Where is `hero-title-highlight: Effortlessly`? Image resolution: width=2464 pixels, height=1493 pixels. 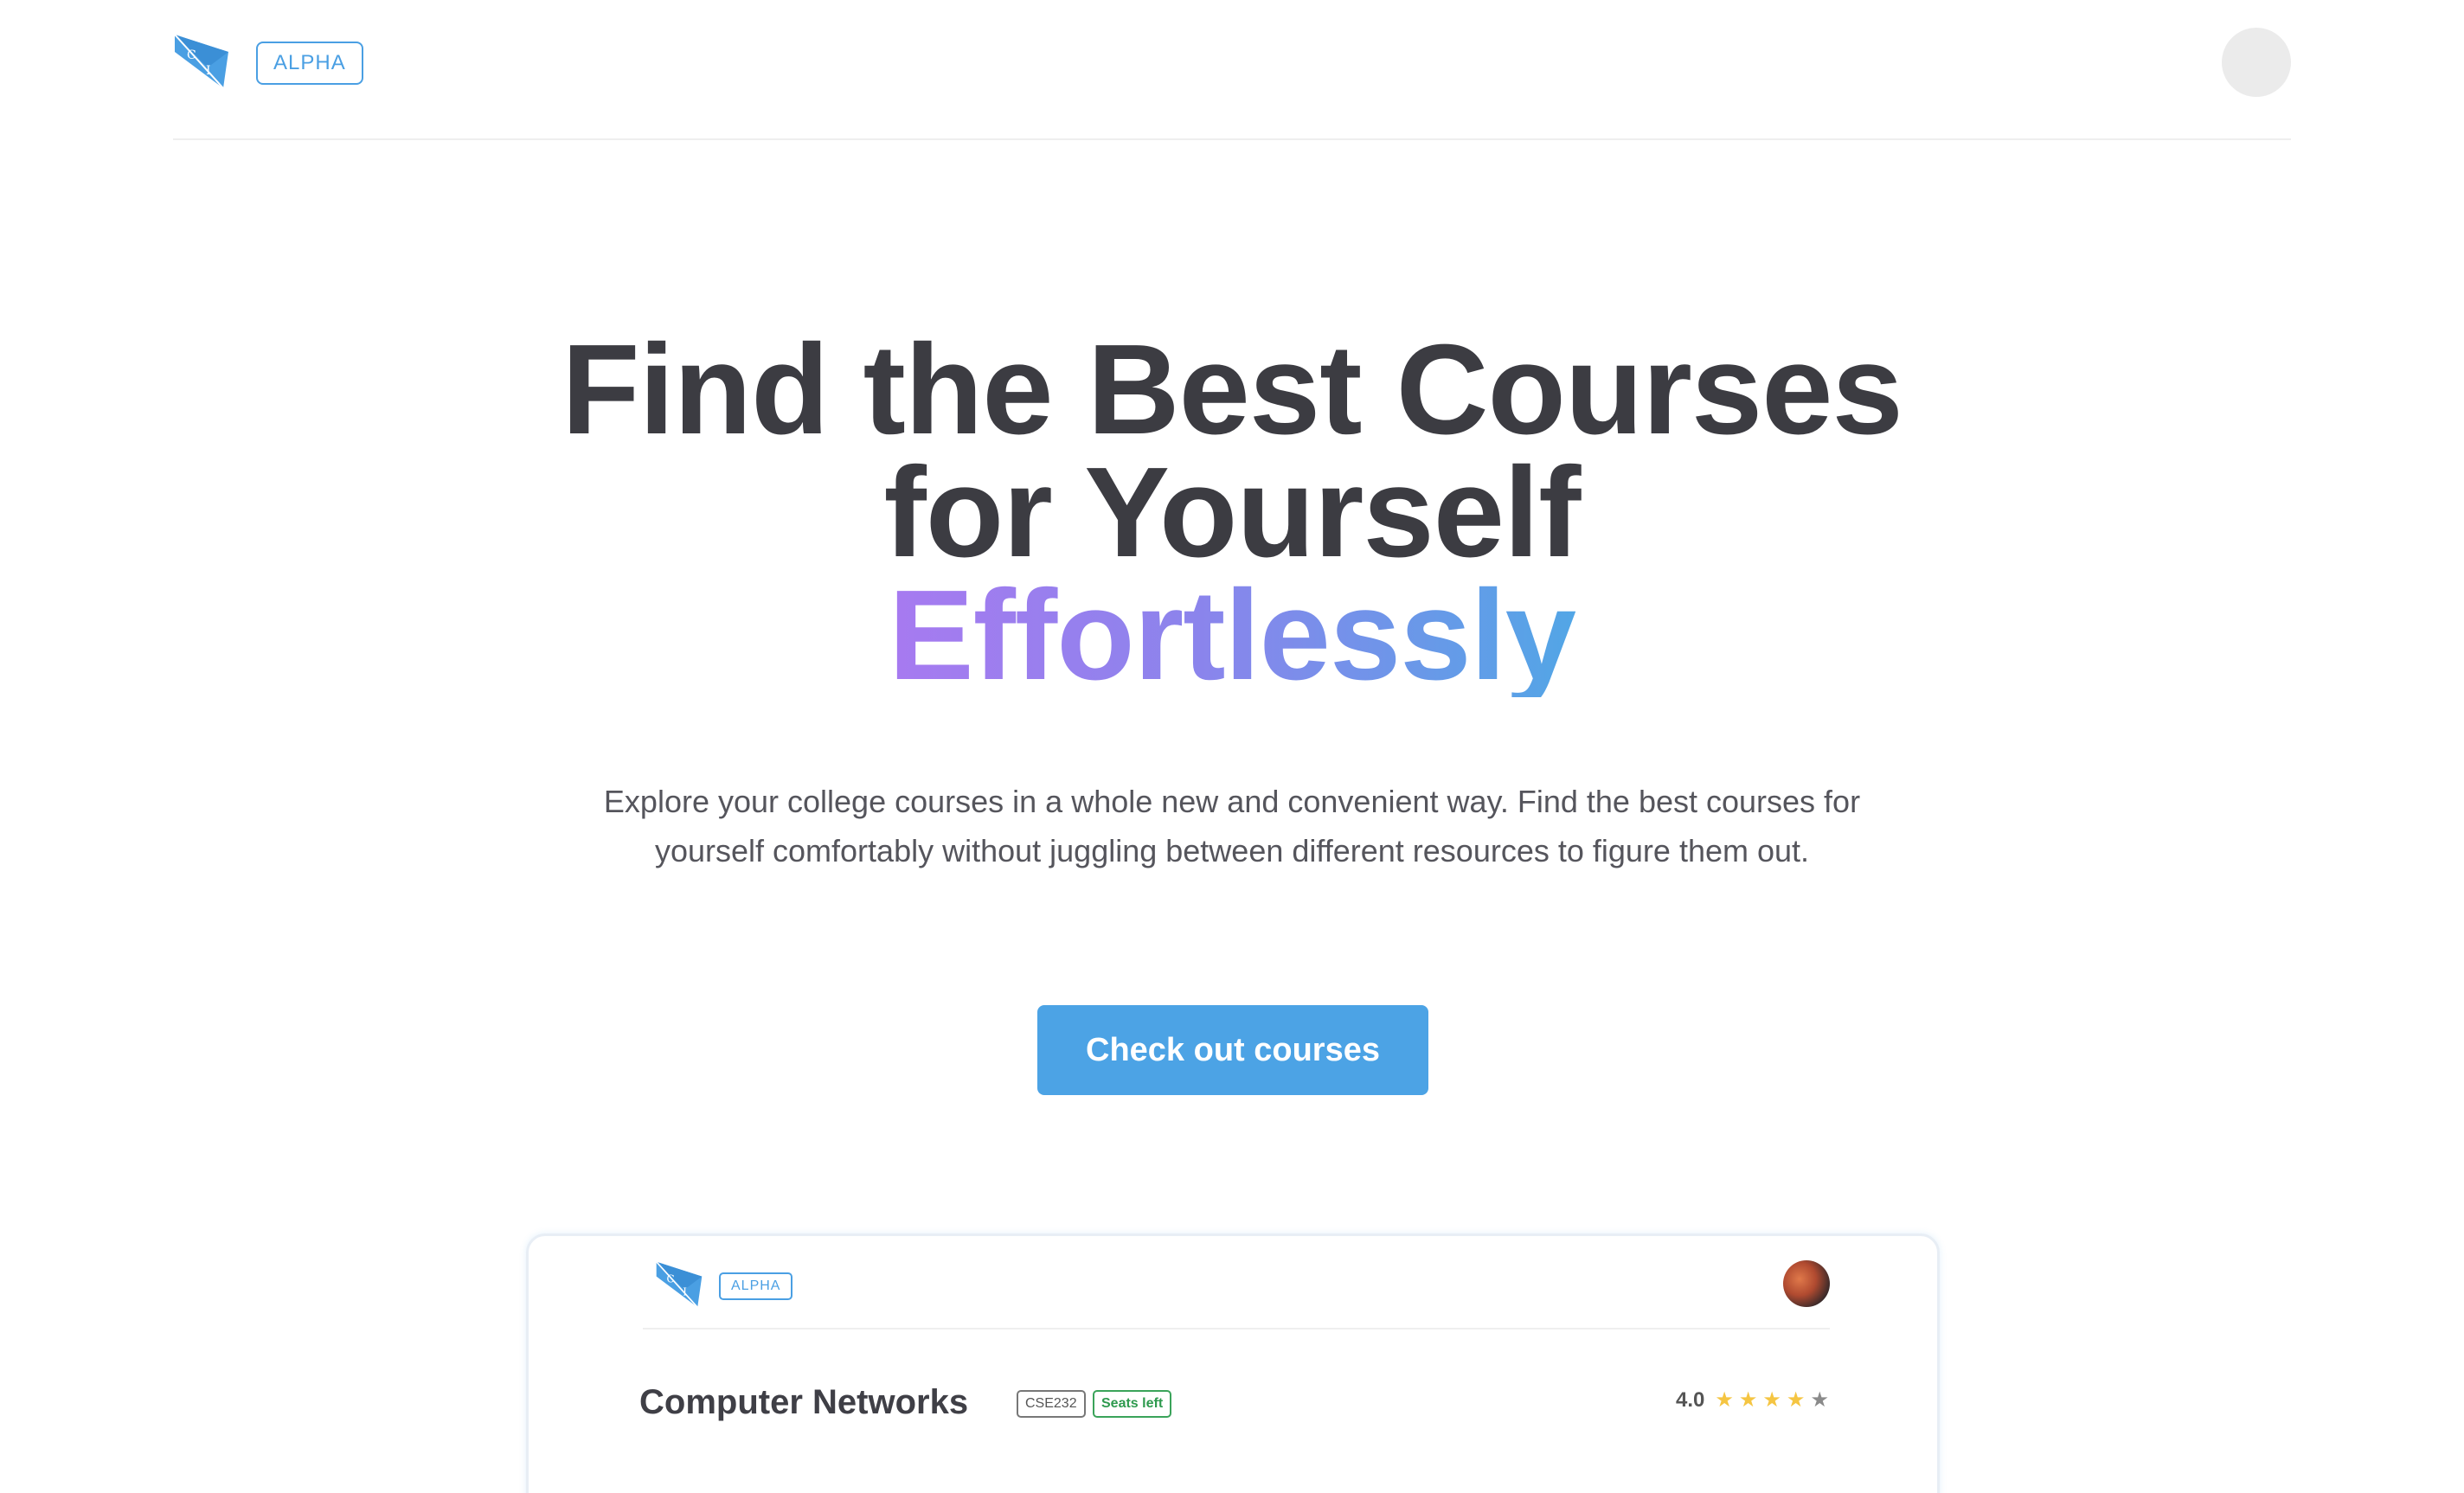 hero-title-highlight: Effortlessly is located at coordinates (1232, 635).